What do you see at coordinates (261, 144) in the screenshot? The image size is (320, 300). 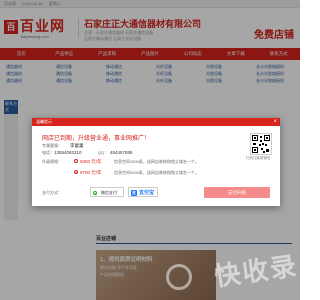 I see `qr-code-icon` at bounding box center [261, 144].